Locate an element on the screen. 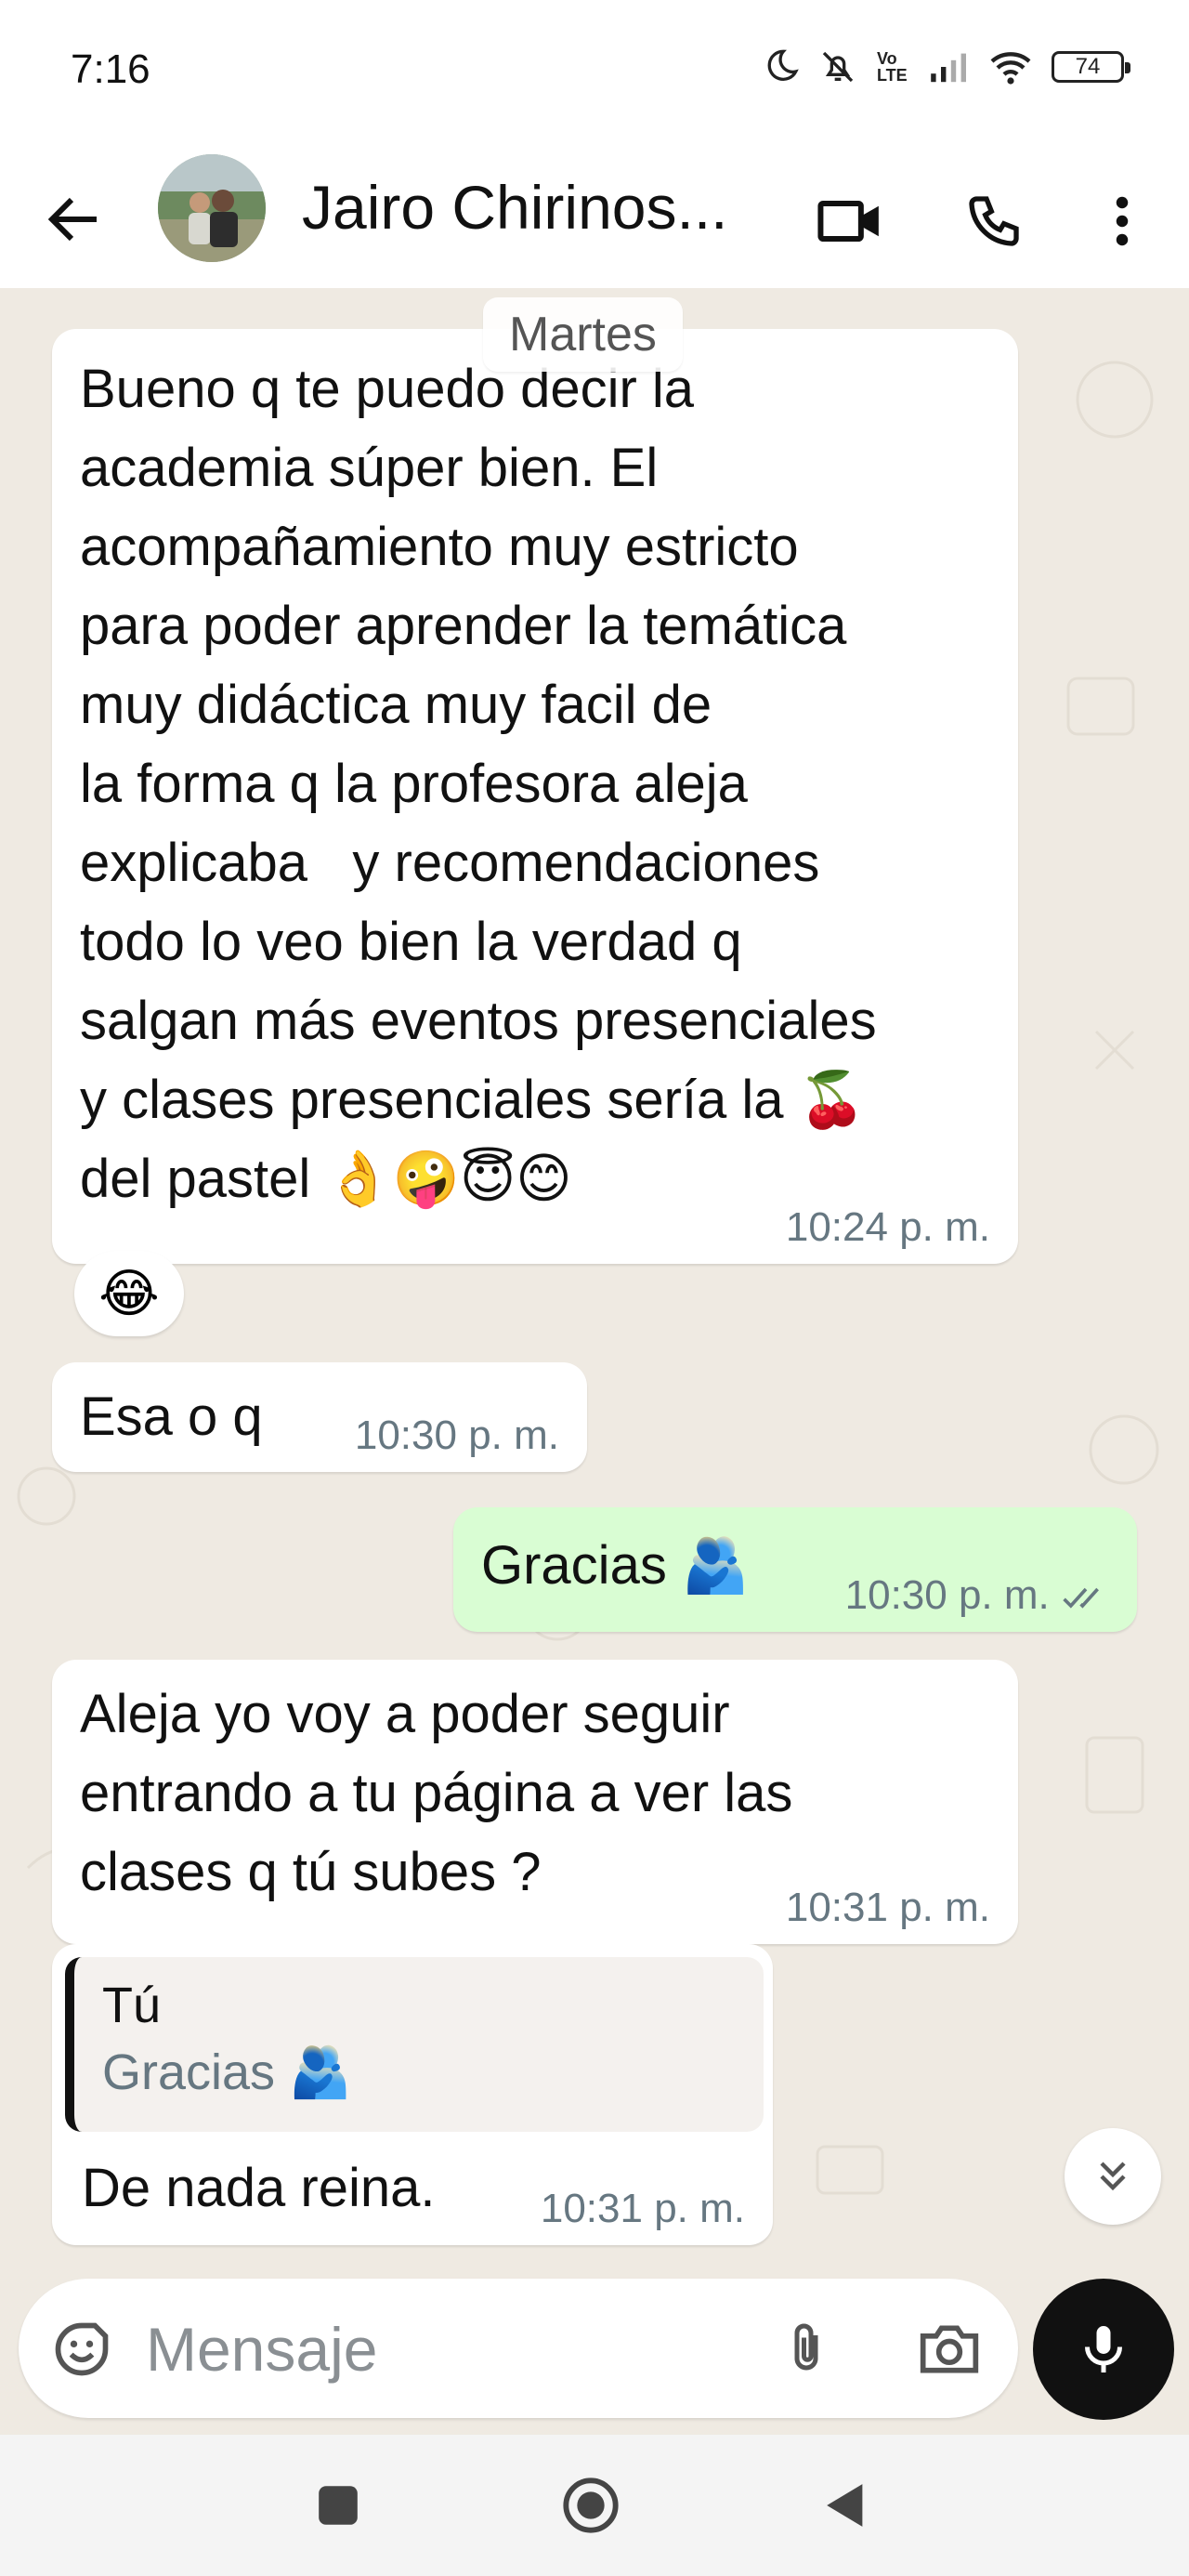 The image size is (1189, 2576). message-bubble-reply: Tú Gracias 🫂 De nada reina. 10:31 p. m. is located at coordinates (412, 2094).